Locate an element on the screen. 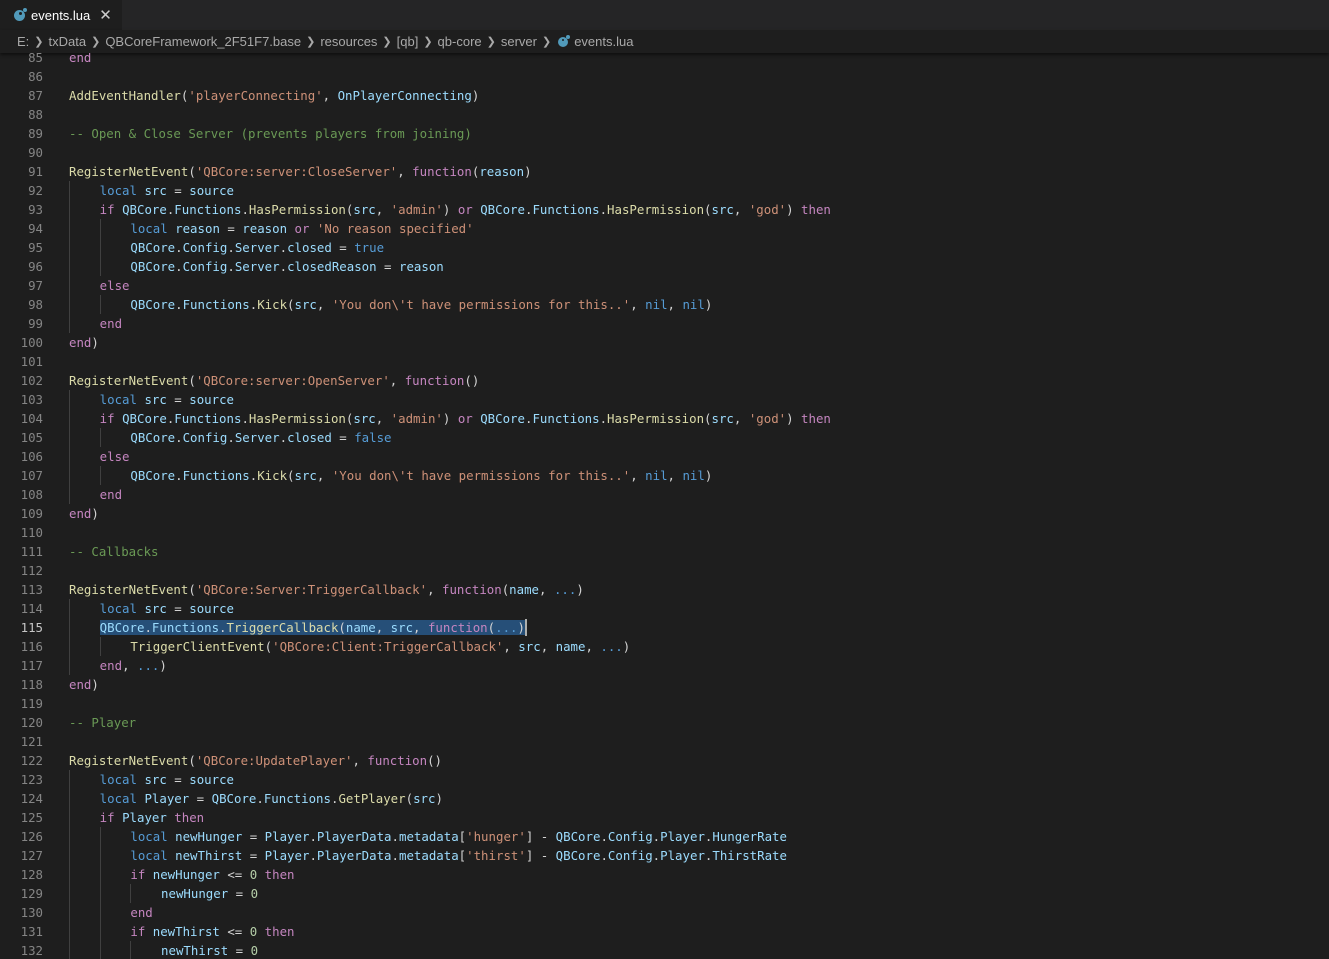 This screenshot has width=1329, height=959. breadcrumb-item: E: is located at coordinates (23, 41).